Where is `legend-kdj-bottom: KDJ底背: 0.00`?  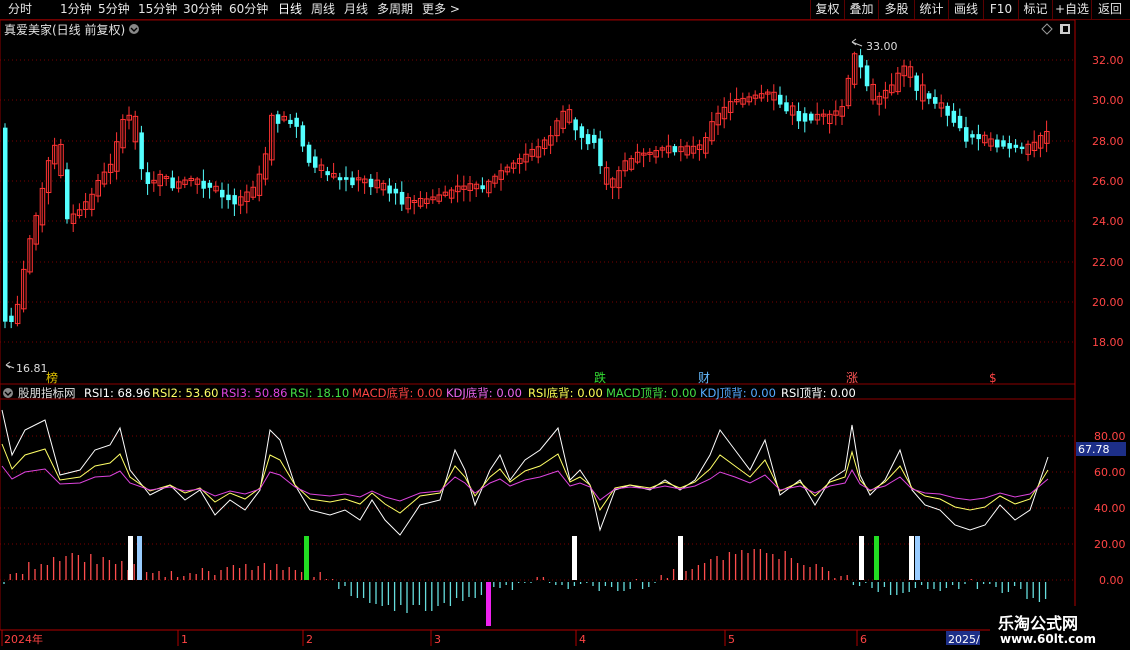
legend-kdj-bottom: KDJ底背: 0.00 is located at coordinates (484, 393).